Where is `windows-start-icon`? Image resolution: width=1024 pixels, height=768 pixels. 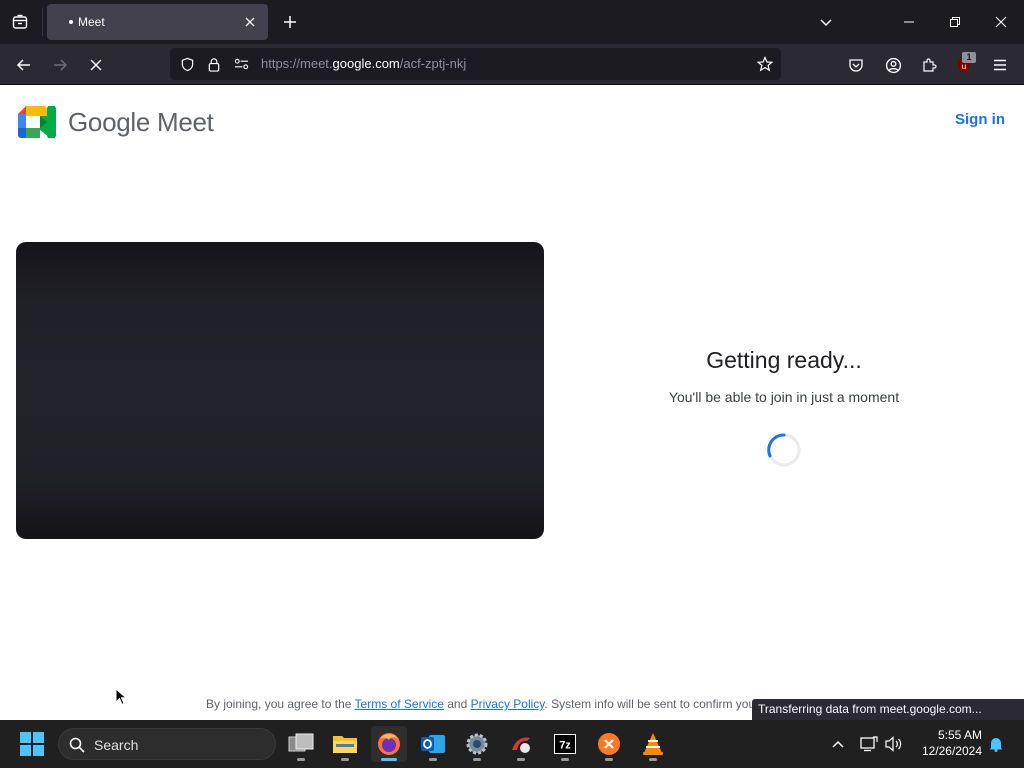
windows-start-icon is located at coordinates (32, 744).